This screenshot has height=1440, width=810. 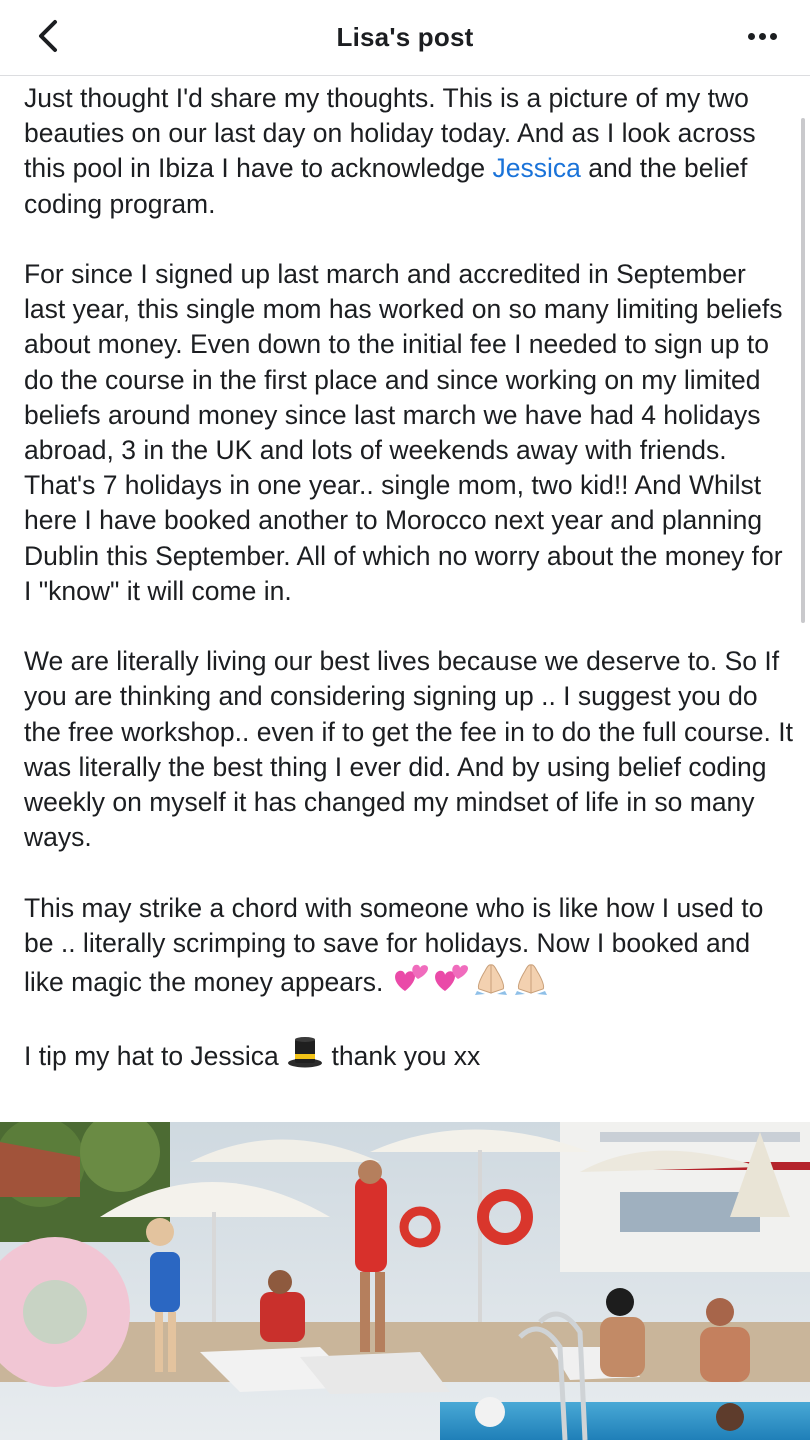 I want to click on page-title: Lisa's post, so click(x=405, y=37).